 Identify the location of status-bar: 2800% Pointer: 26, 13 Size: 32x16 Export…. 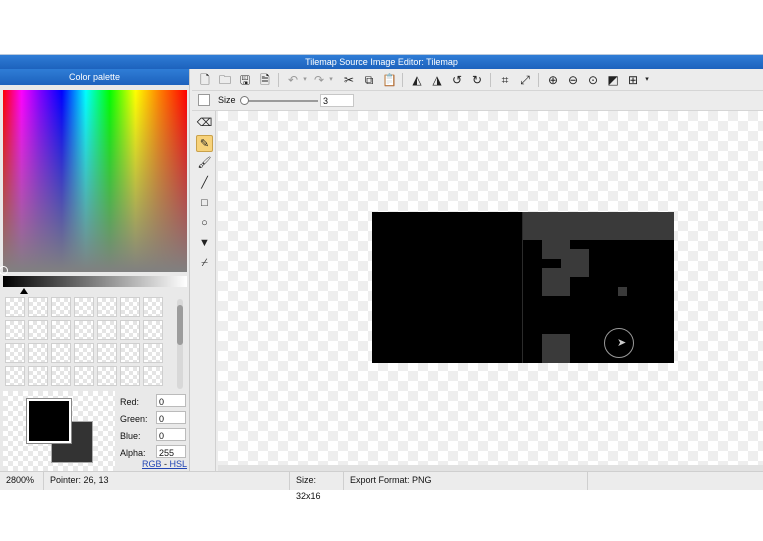
(381, 486).